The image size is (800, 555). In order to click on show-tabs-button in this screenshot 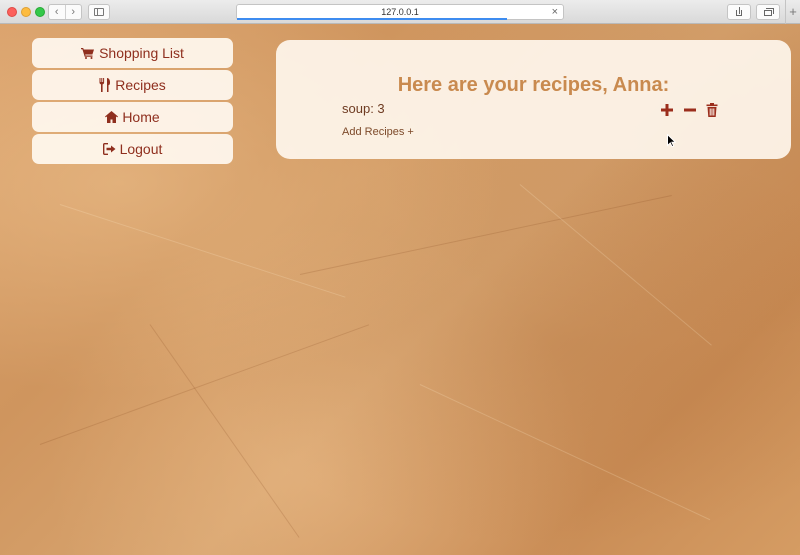, I will do `click(768, 12)`.